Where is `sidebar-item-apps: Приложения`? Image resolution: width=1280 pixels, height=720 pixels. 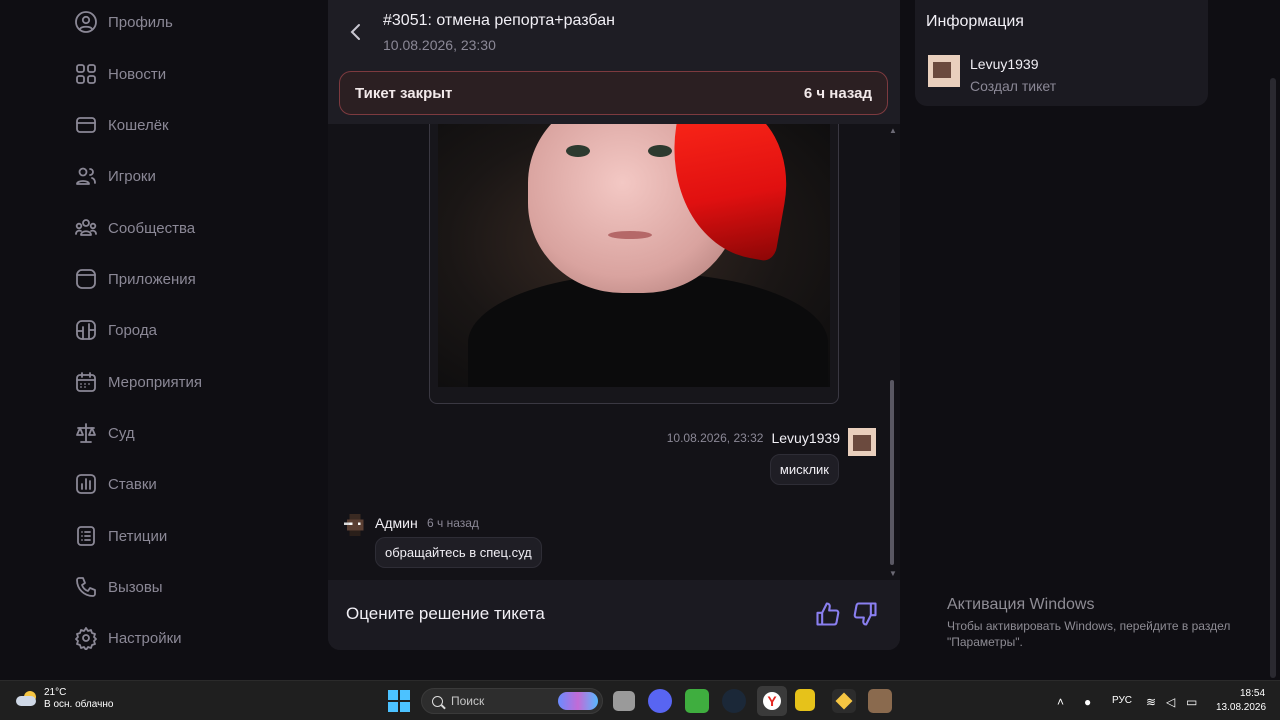
sidebar-item-apps: Приложения is located at coordinates (134, 279).